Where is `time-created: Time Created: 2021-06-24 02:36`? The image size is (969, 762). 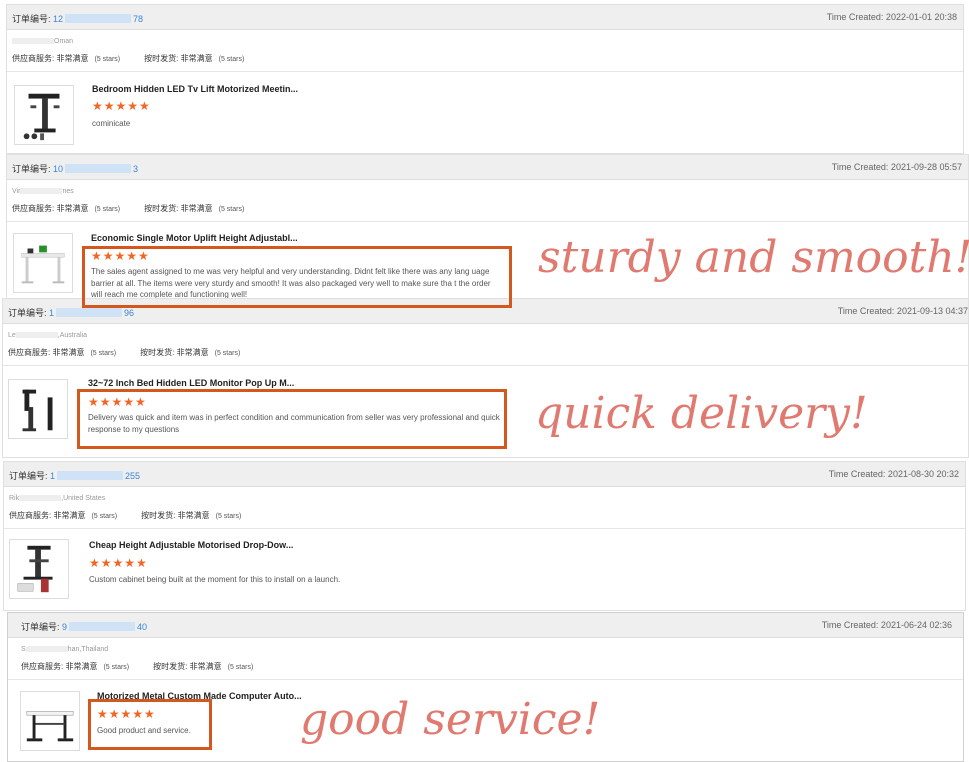 time-created: Time Created: 2021-06-24 02:36 is located at coordinates (886, 625).